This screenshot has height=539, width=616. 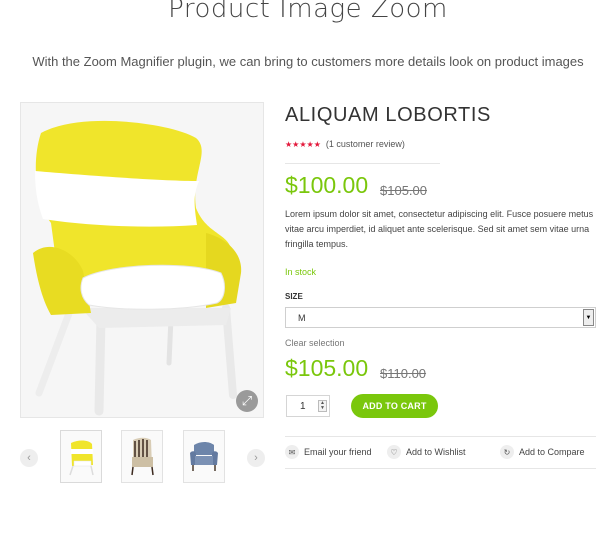 What do you see at coordinates (394, 452) in the screenshot?
I see `heart-icon: ♡` at bounding box center [394, 452].